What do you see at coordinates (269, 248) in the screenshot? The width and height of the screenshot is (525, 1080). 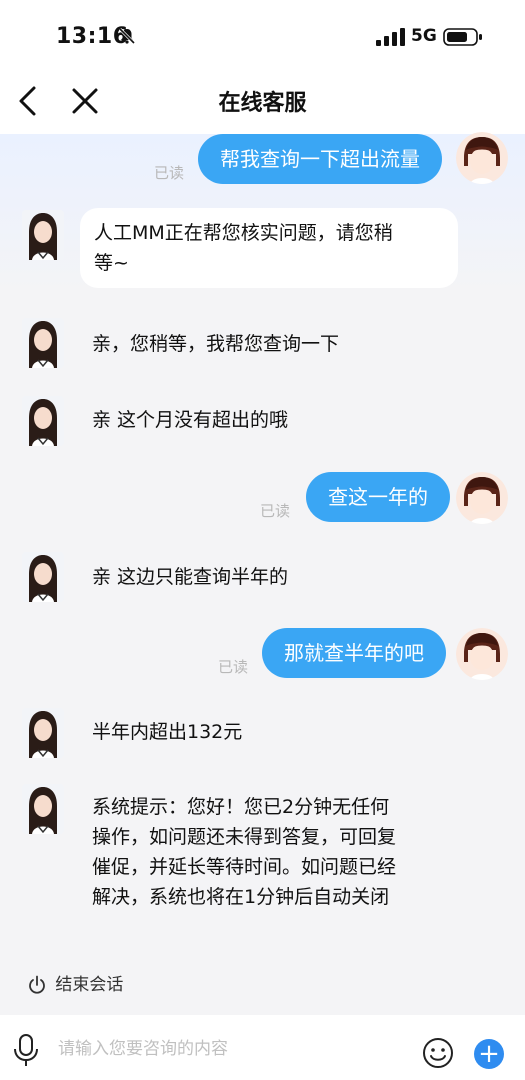 I see `agent-message-bubble: 人工MM正在帮您核实问题，请您稍 等~` at bounding box center [269, 248].